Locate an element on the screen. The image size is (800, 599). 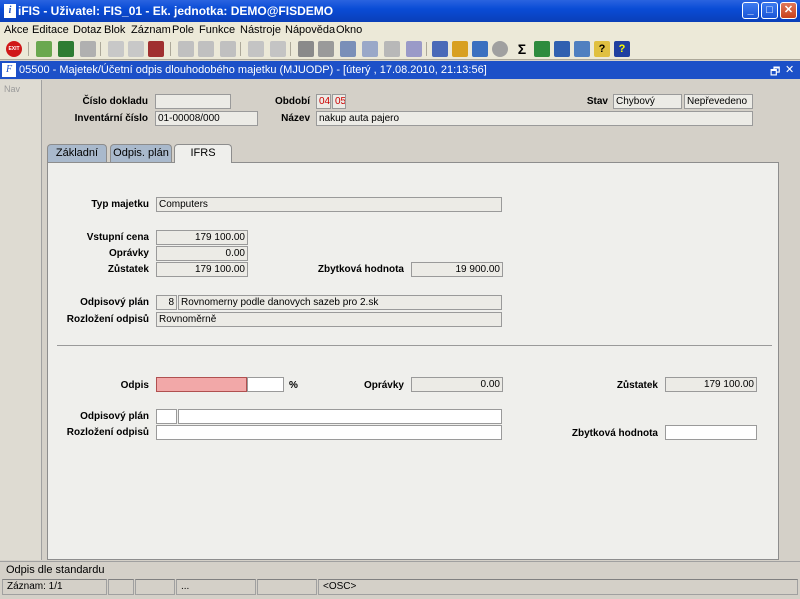
print-preview-icon is located at coordinates (278, 49).